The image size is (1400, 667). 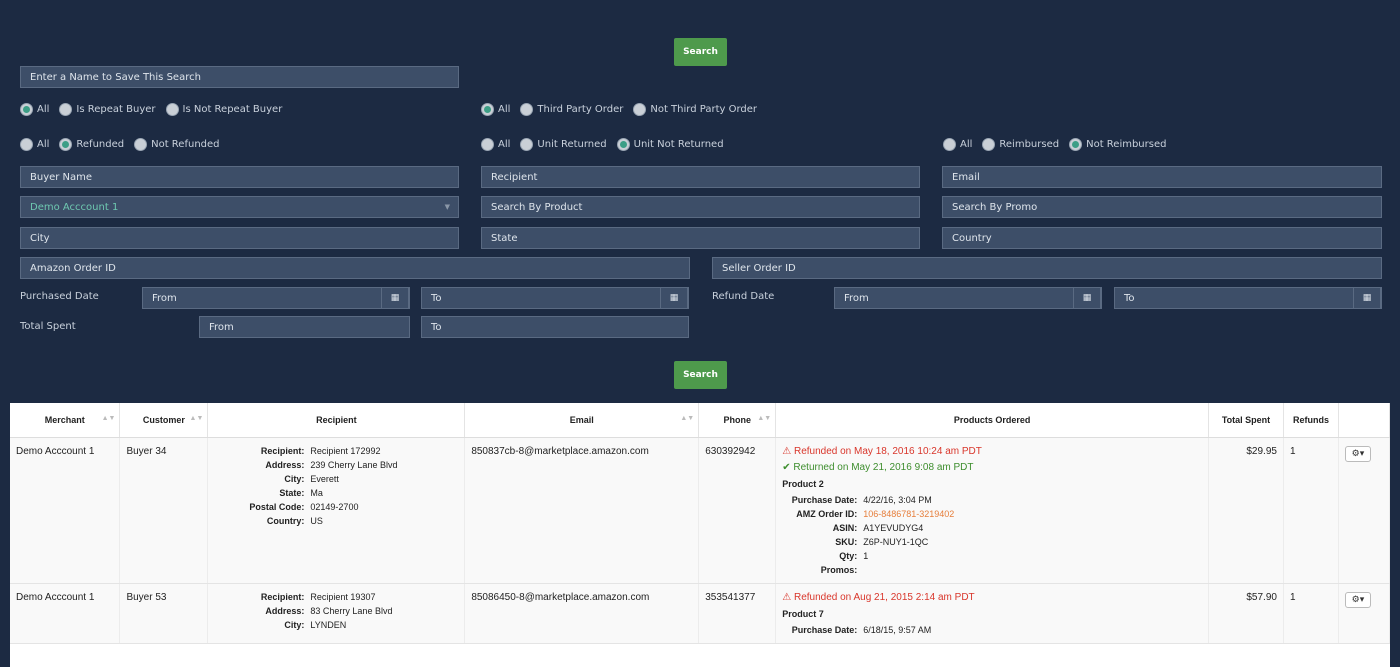 What do you see at coordinates (324, 478) in the screenshot?
I see `detail-value: Everett` at bounding box center [324, 478].